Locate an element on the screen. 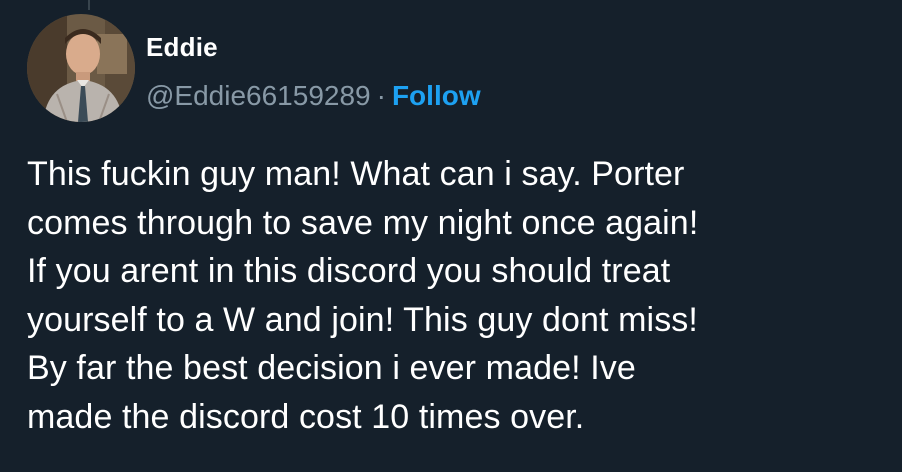  avatar-photo is located at coordinates (81, 68).